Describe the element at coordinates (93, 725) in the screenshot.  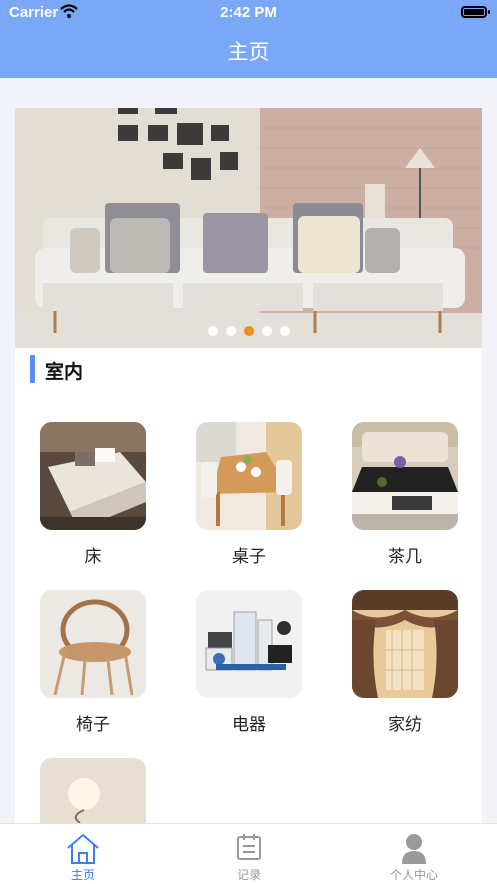
I see `category-label: 椅子` at that location.